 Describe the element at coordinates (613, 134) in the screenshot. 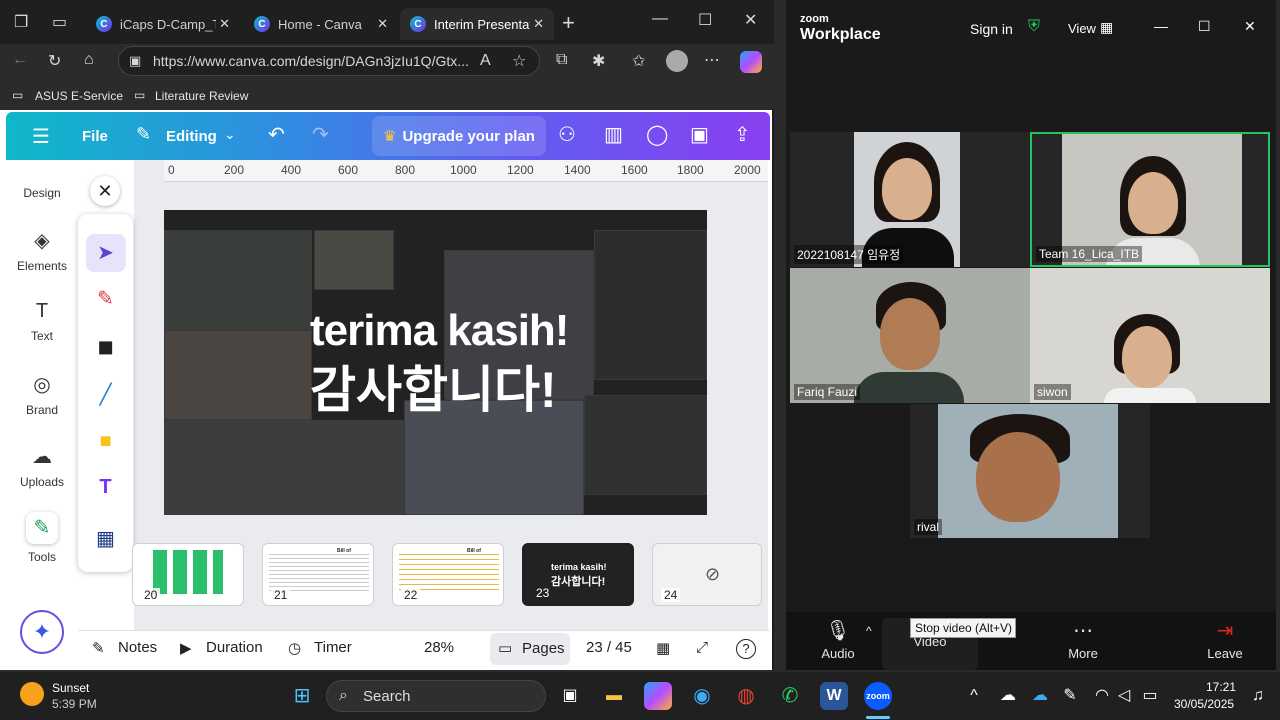

I see `insights-icon: ▥` at that location.